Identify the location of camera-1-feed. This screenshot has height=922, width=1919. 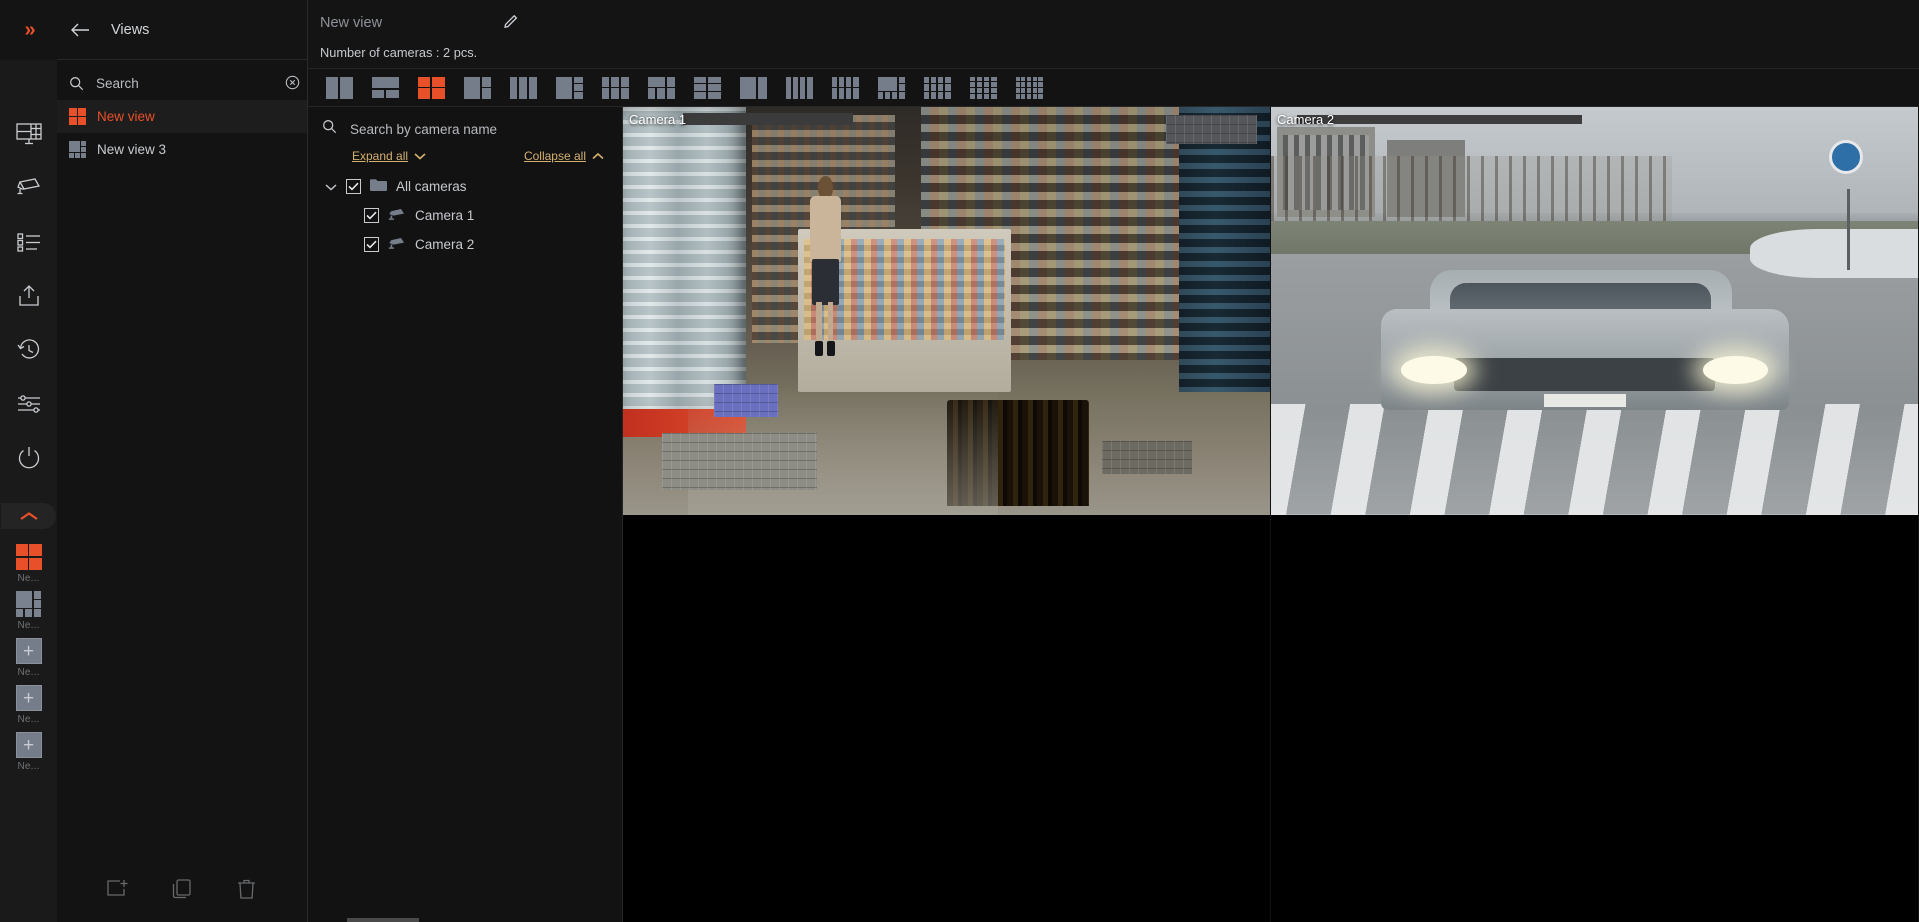
(946, 311).